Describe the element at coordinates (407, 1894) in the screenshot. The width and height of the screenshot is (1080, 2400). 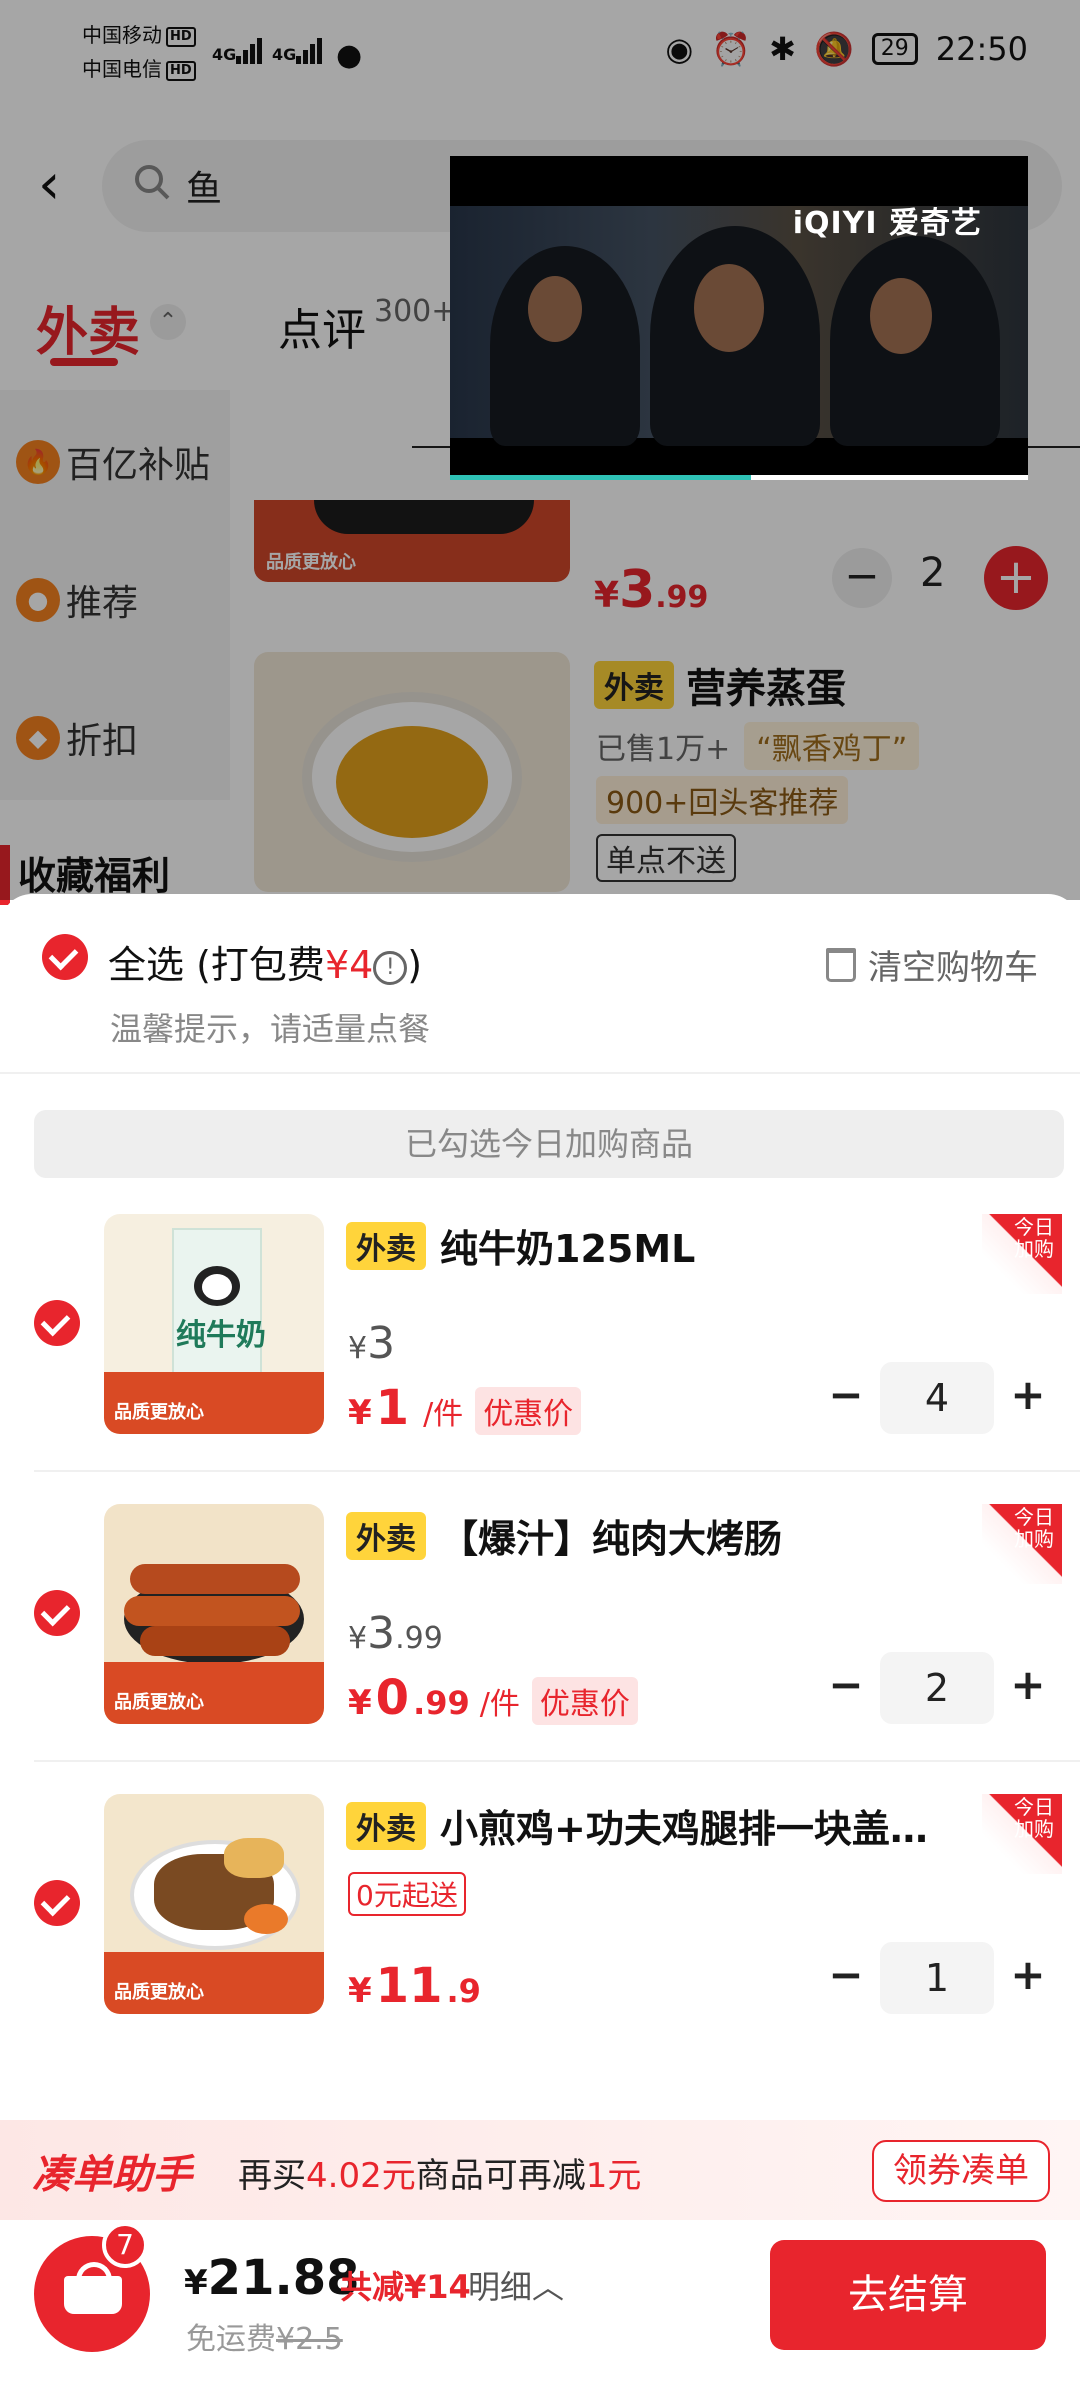
I see `min-order-tag: 0元起送` at that location.